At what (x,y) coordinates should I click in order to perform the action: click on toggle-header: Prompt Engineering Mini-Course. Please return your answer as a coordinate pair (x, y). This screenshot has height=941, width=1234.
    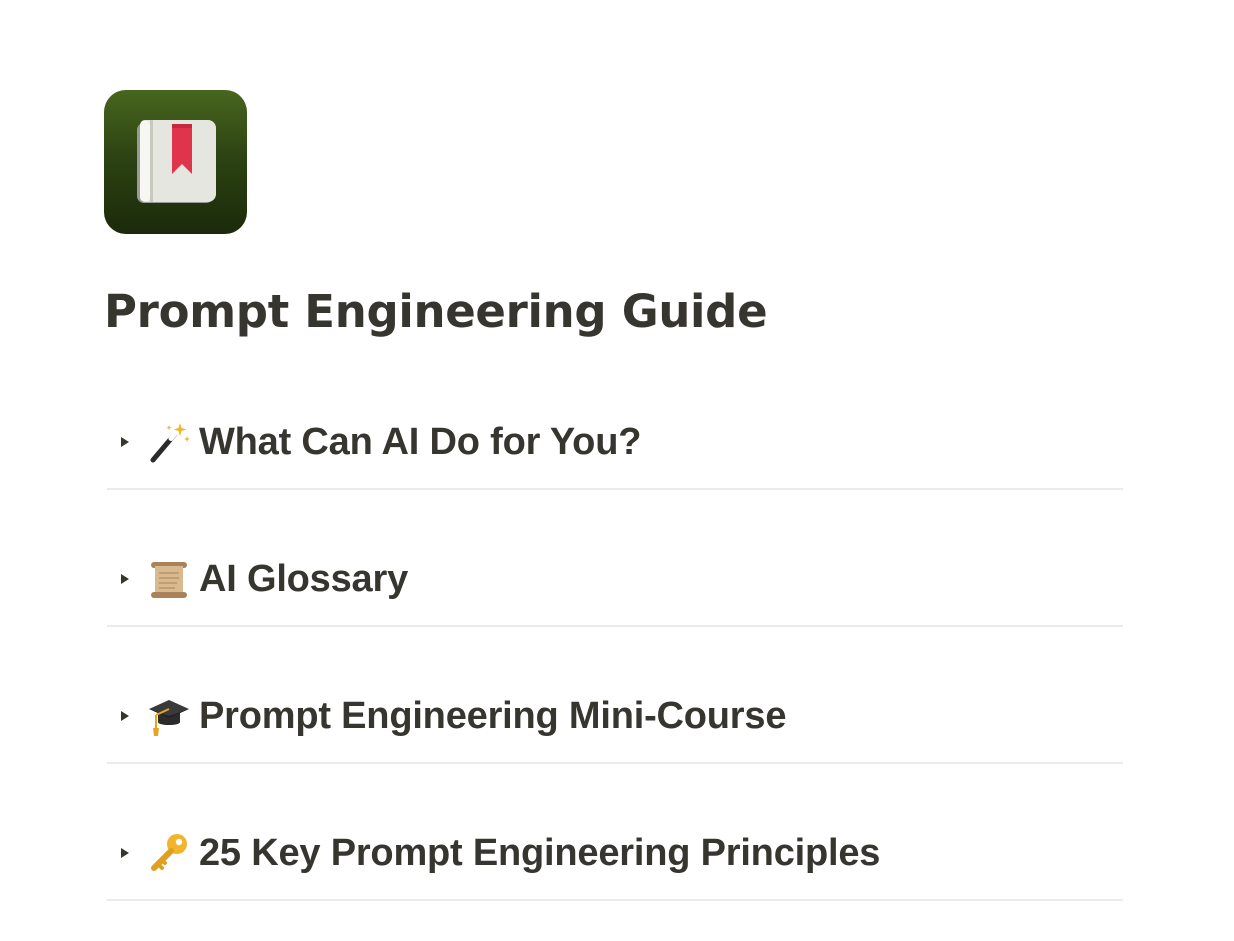
    Looking at the image, I should click on (446, 716).